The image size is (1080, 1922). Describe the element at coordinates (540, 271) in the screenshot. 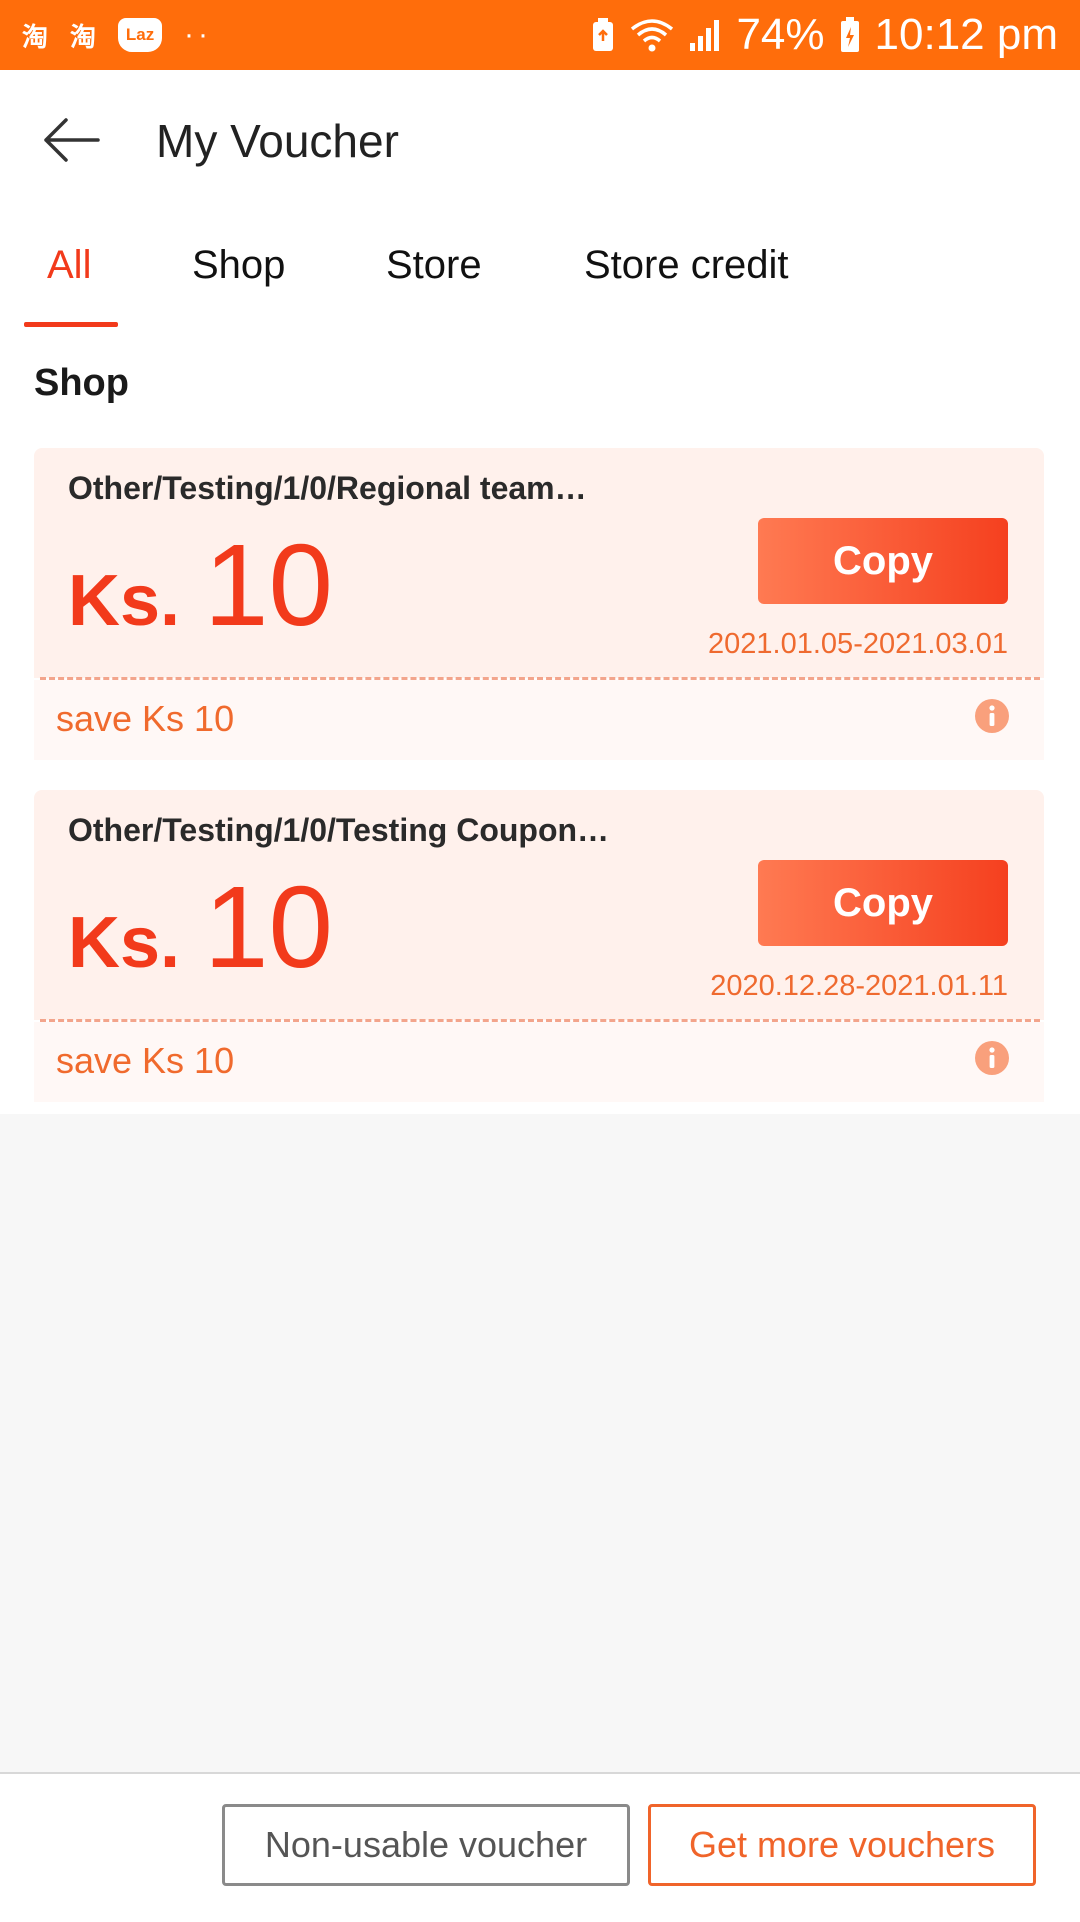

I see `voucher-tabs: All Shop Store Store credit` at that location.